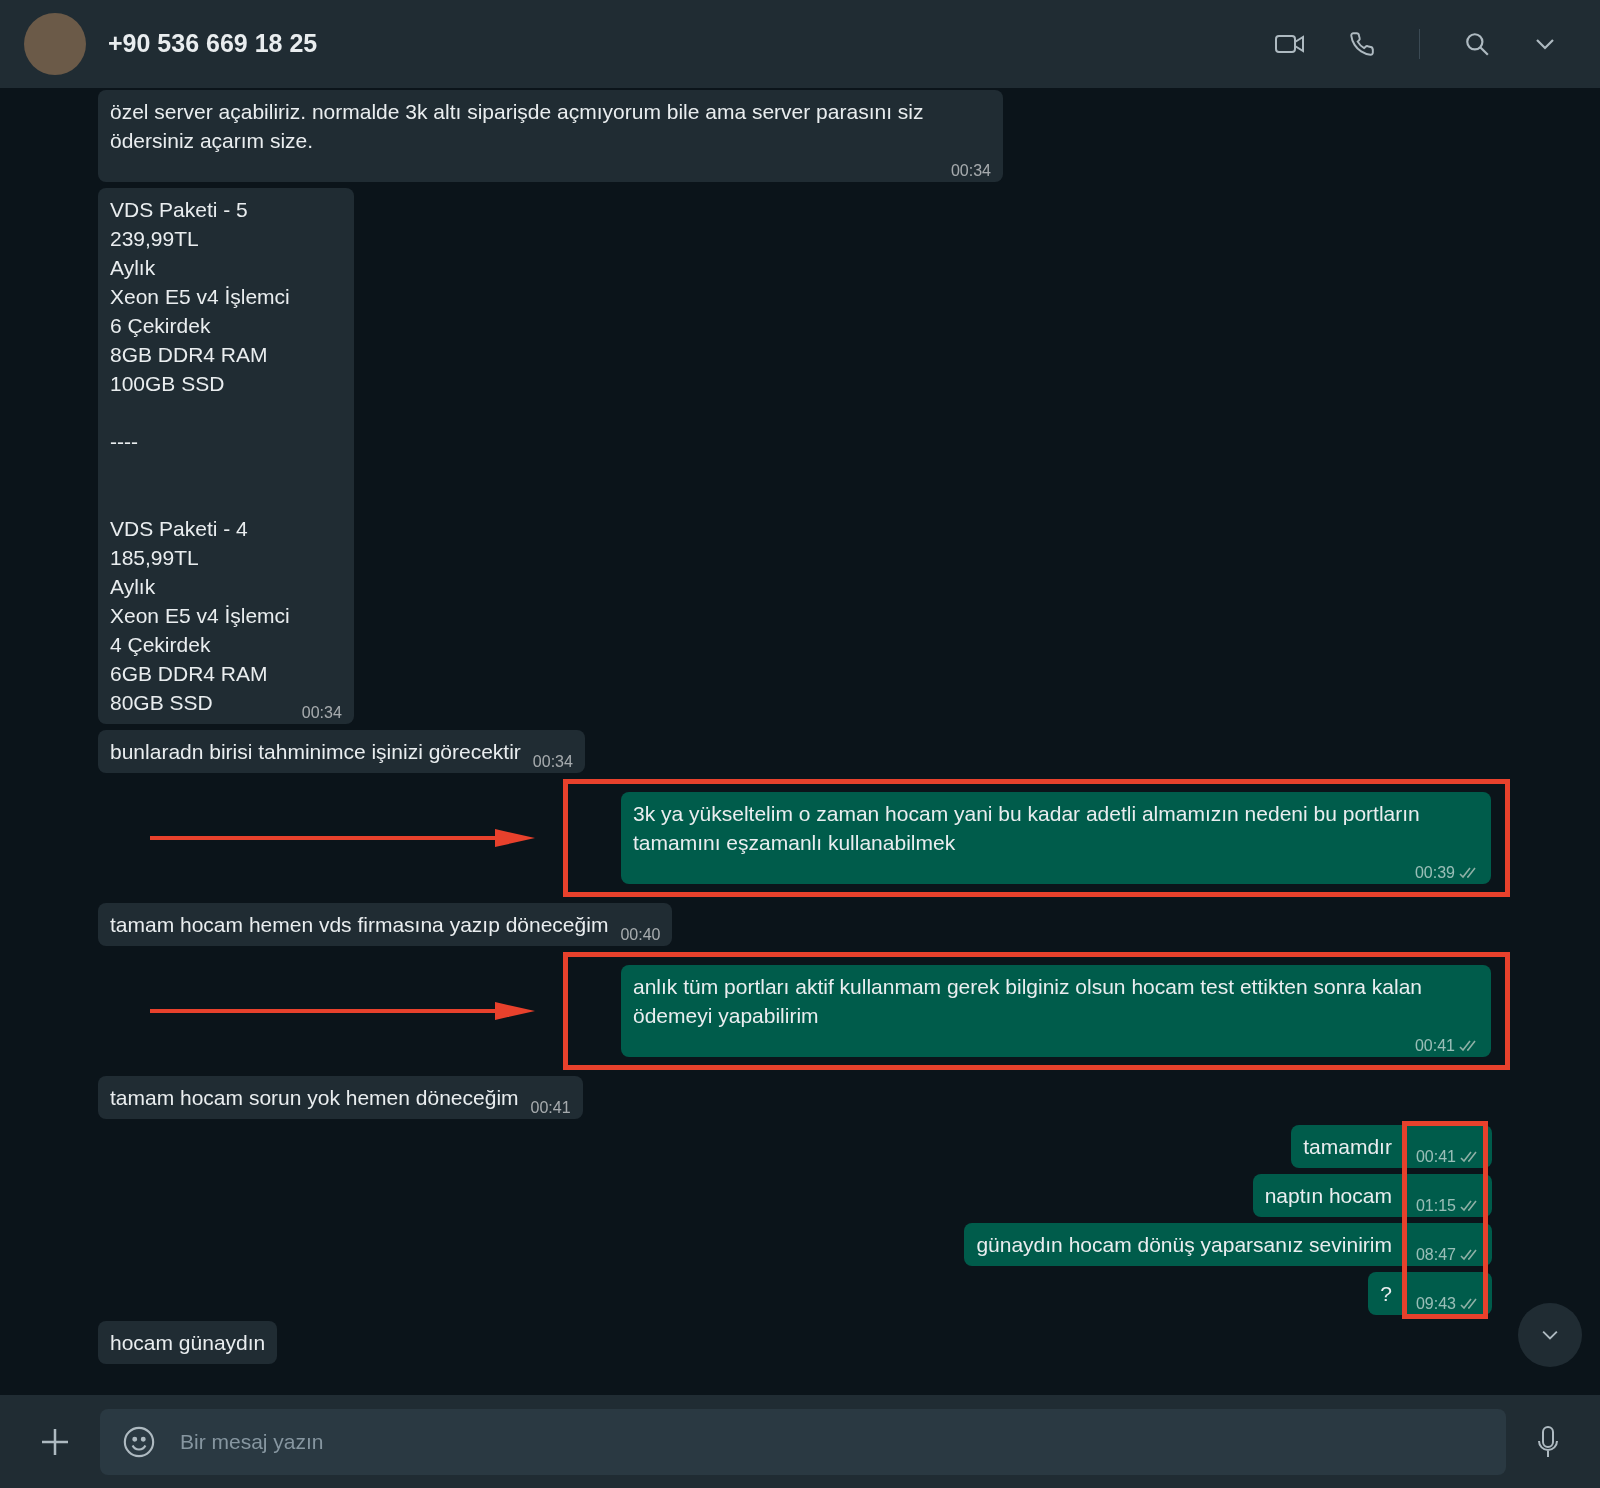  What do you see at coordinates (200, 456) in the screenshot?
I see `message-text: VDS Paketi - 5 239,99TL Aylık Xeon E5 v4 İşlemci 6 Çekirdek 8GB DDR4 RAM 100GB SSD ---- VDS Paketi - 4 185,99TL Aylık Xeon E5 v4 İşlemci 4 Çekirdek 6GB DDR4 RAM 80GB SSD` at bounding box center [200, 456].